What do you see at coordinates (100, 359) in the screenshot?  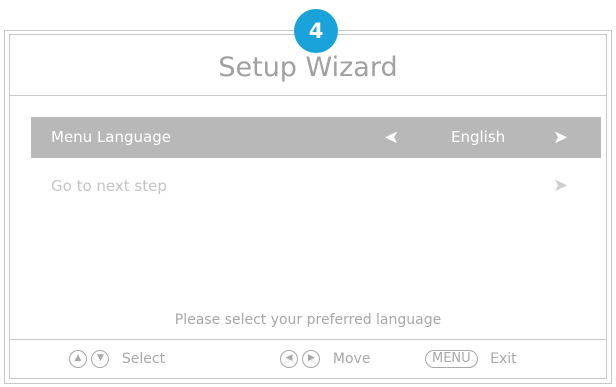 I see `down-button-icon: ▼` at bounding box center [100, 359].